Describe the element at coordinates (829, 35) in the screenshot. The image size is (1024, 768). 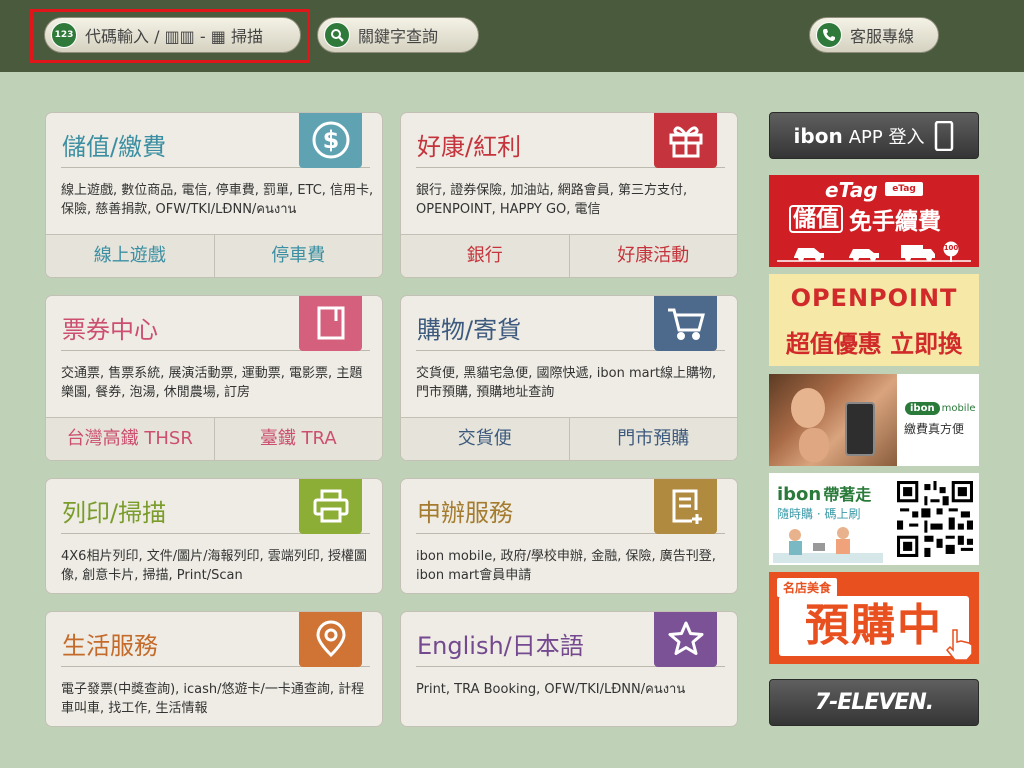
I see `phone-icon` at that location.